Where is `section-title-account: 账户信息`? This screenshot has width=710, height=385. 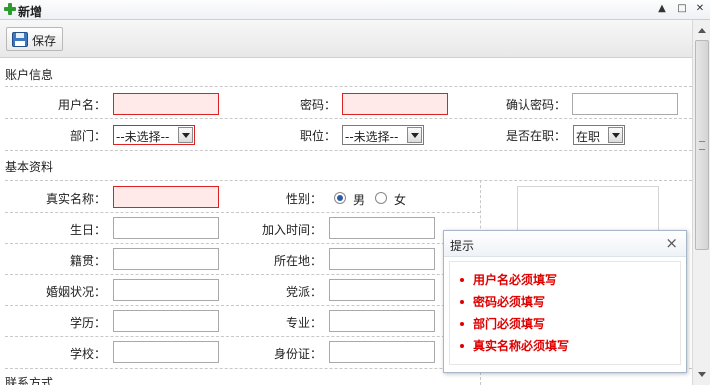
section-title-account: 账户信息 is located at coordinates (29, 75).